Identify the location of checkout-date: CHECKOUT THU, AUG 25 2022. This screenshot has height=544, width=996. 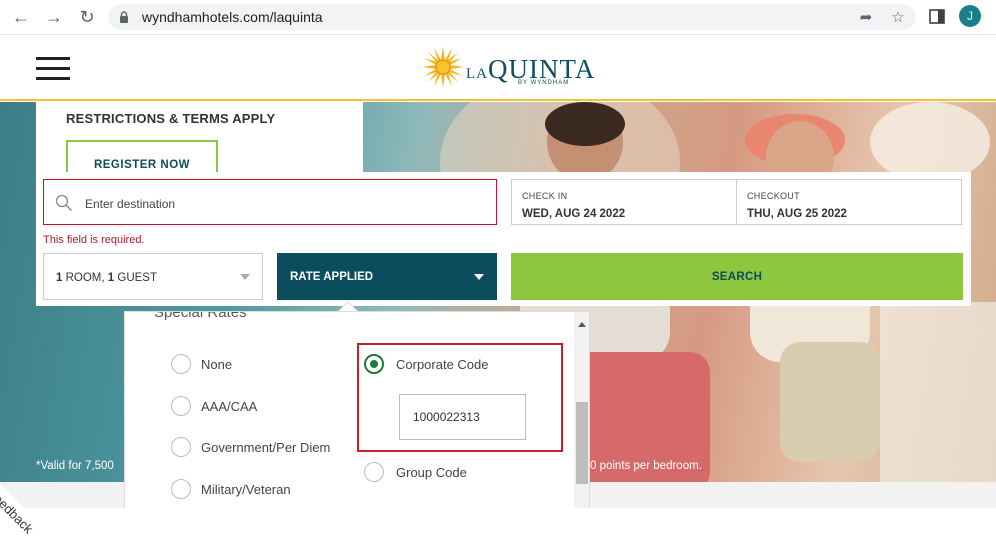
(849, 202).